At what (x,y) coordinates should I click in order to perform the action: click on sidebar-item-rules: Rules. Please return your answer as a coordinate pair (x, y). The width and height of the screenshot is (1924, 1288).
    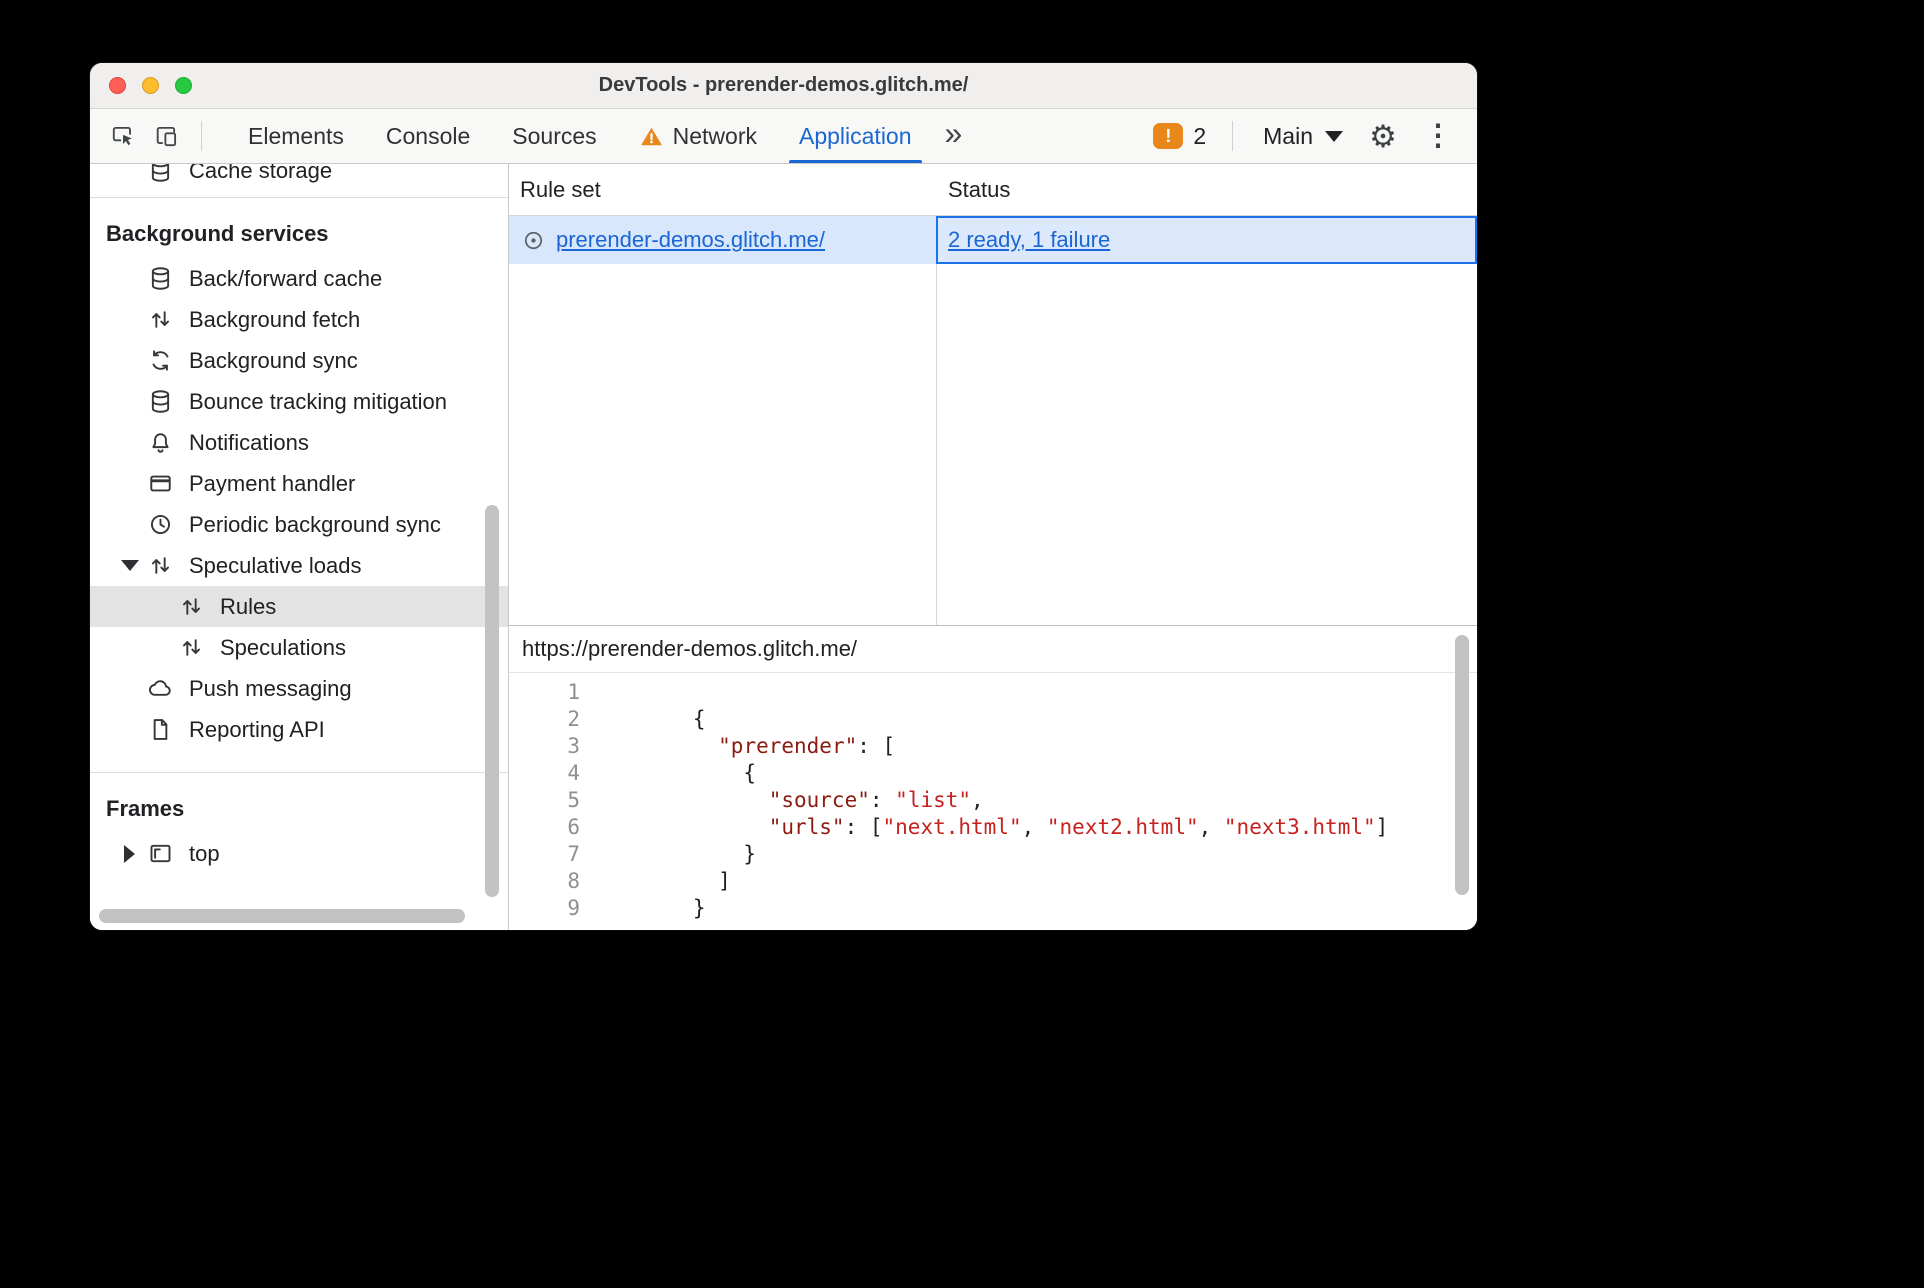
    Looking at the image, I should click on (299, 606).